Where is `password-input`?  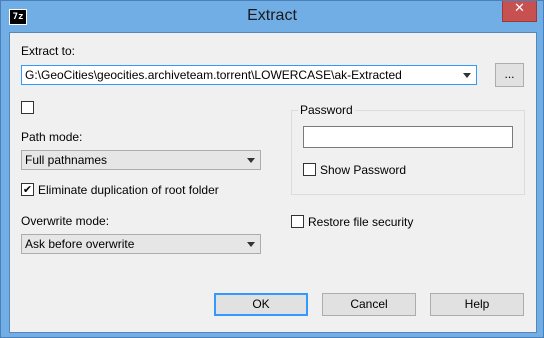
password-input is located at coordinates (408, 137).